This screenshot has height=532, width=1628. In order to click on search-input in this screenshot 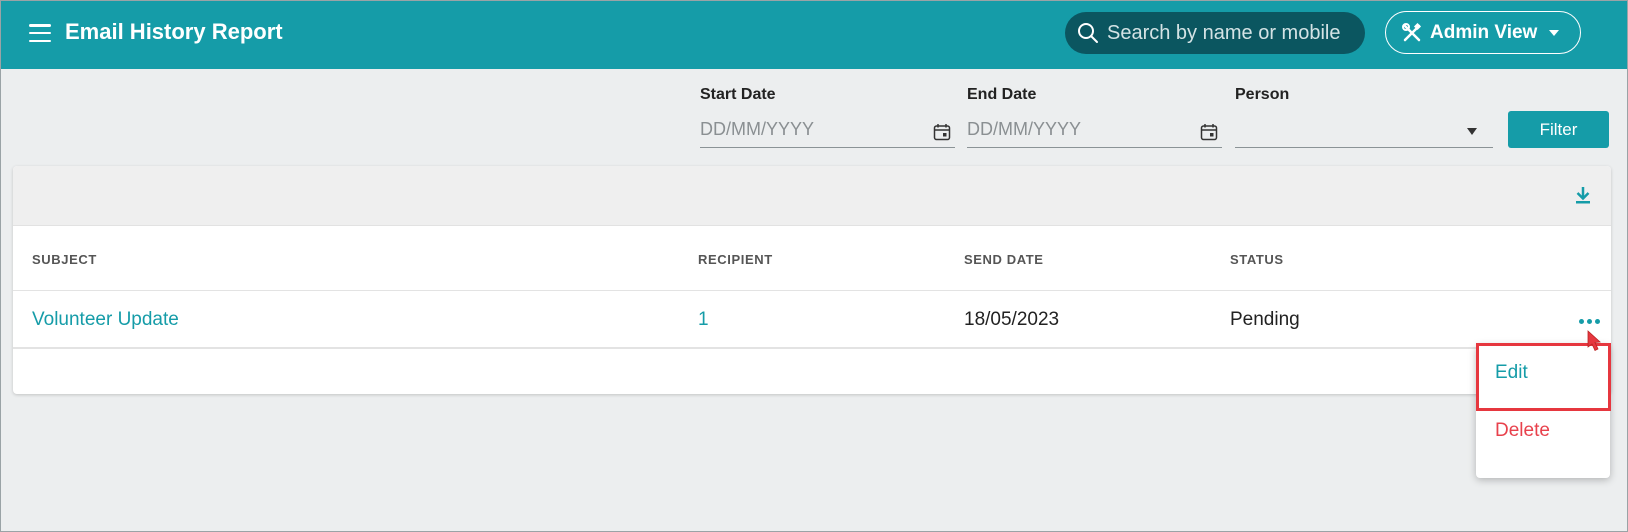, I will do `click(1232, 33)`.